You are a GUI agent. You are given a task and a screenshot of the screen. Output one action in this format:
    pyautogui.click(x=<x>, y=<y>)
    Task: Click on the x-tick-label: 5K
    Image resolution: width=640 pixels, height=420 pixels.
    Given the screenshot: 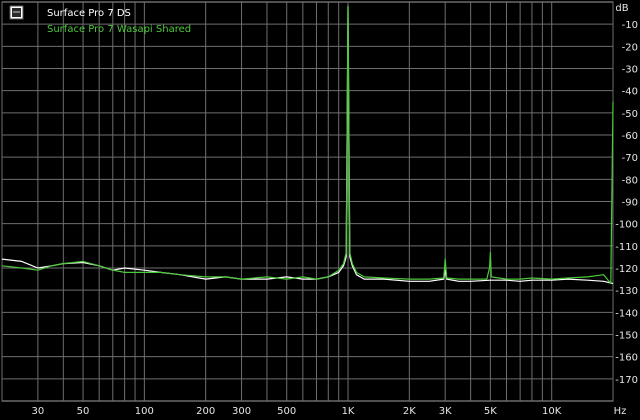 What is the action you would take?
    pyautogui.click(x=490, y=411)
    